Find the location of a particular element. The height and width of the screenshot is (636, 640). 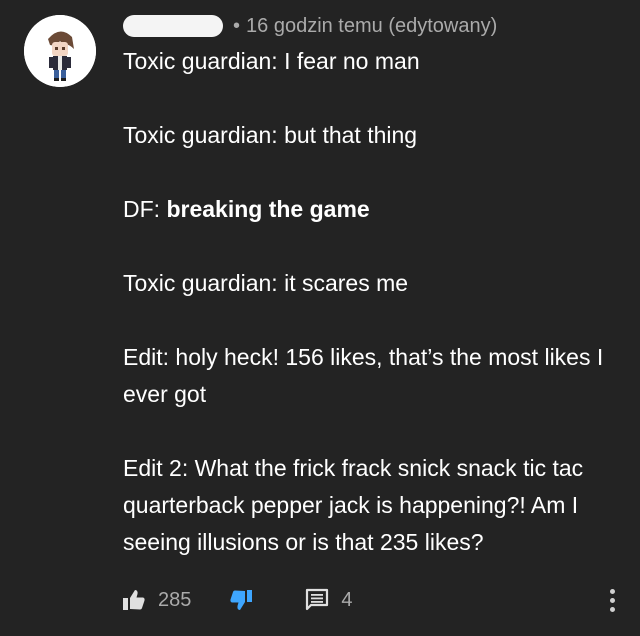

reply-button: 4 is located at coordinates (329, 600).